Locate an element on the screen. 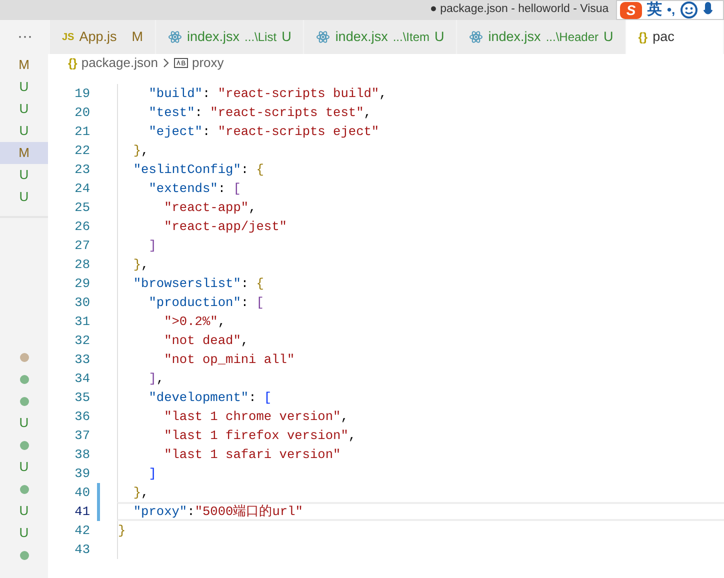  line-number: 27 is located at coordinates (82, 245).